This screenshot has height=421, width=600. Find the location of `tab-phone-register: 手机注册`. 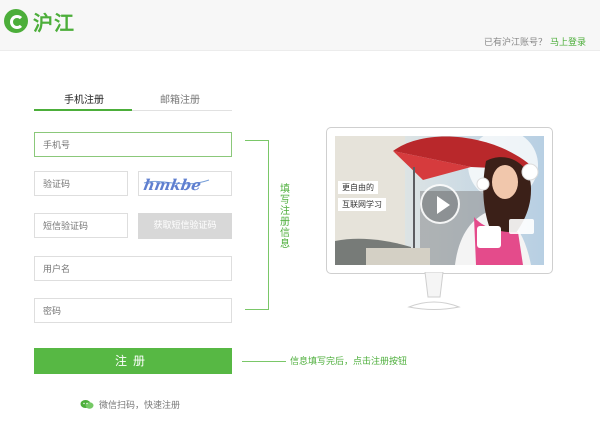

tab-phone-register: 手机注册 is located at coordinates (84, 98).